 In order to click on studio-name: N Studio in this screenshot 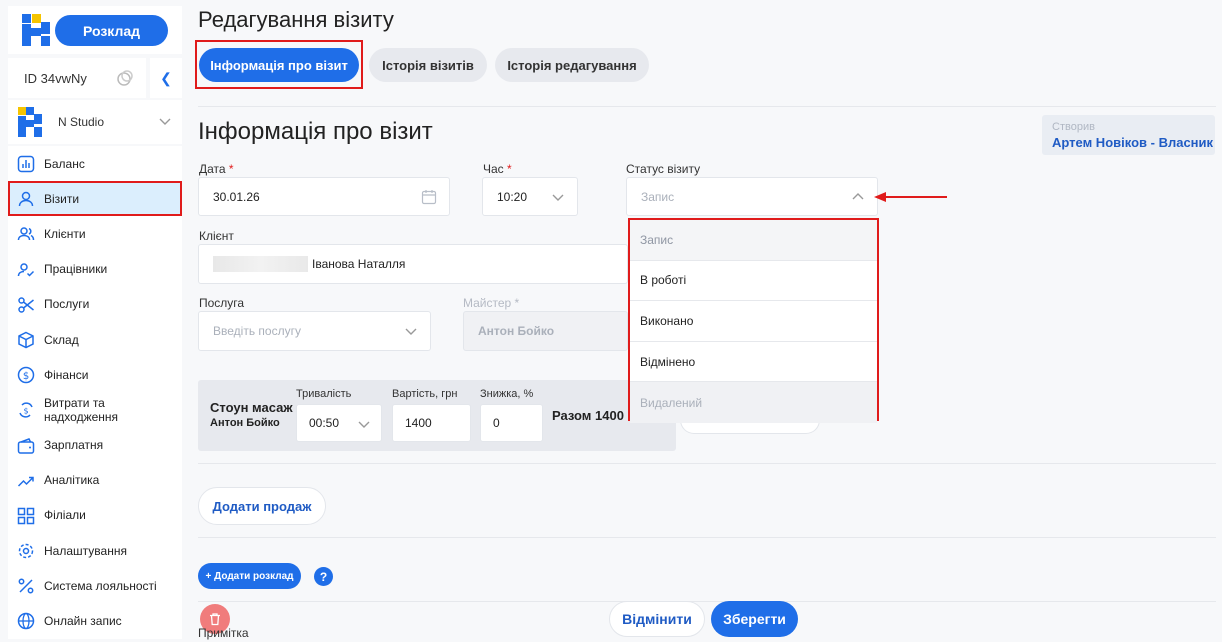, I will do `click(81, 122)`.